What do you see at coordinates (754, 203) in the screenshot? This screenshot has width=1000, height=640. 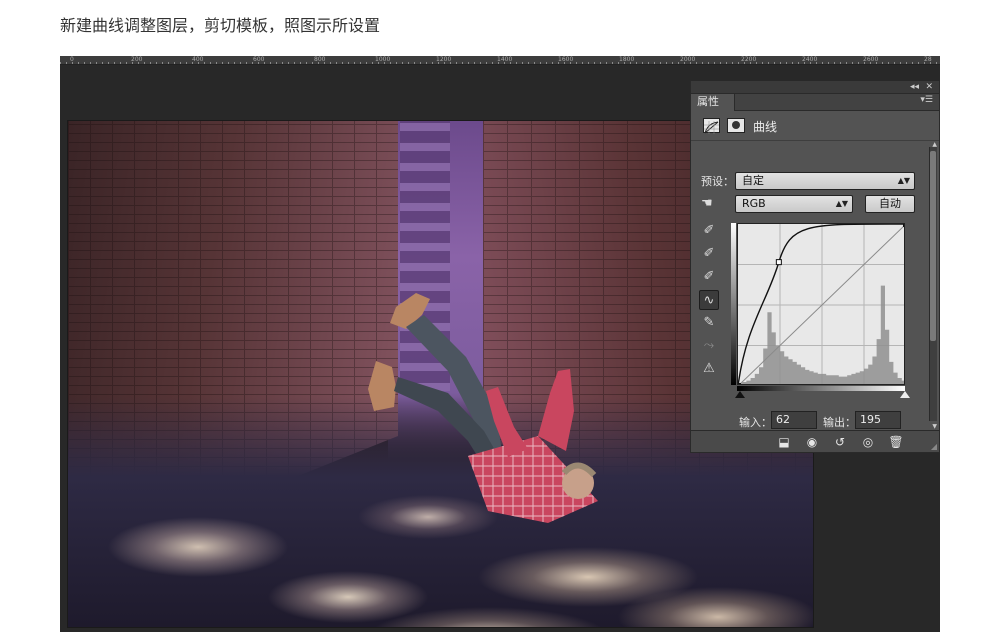 I see `channel-value: RGB` at bounding box center [754, 203].